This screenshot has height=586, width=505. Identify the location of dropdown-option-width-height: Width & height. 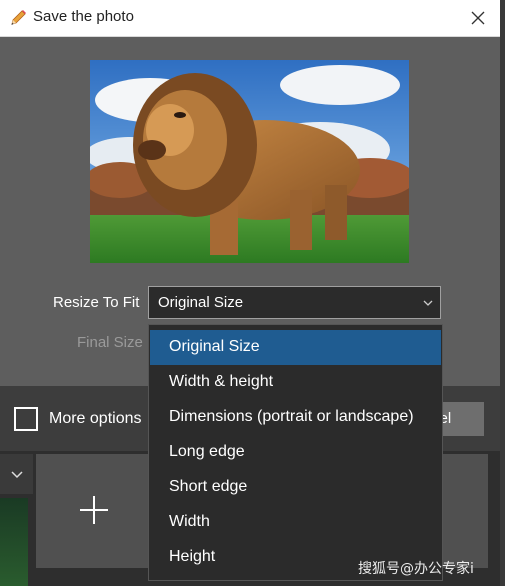
(295, 382).